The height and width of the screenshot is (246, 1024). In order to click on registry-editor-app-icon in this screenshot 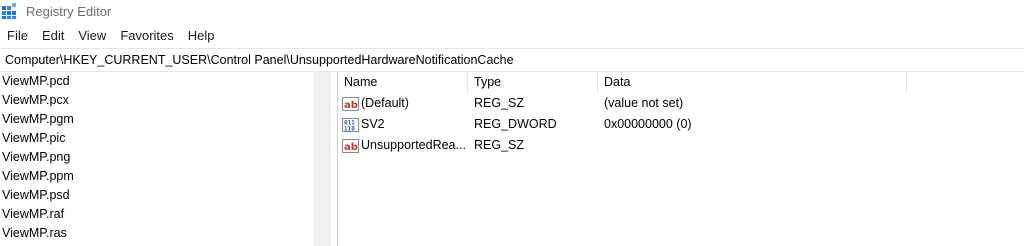, I will do `click(9, 11)`.